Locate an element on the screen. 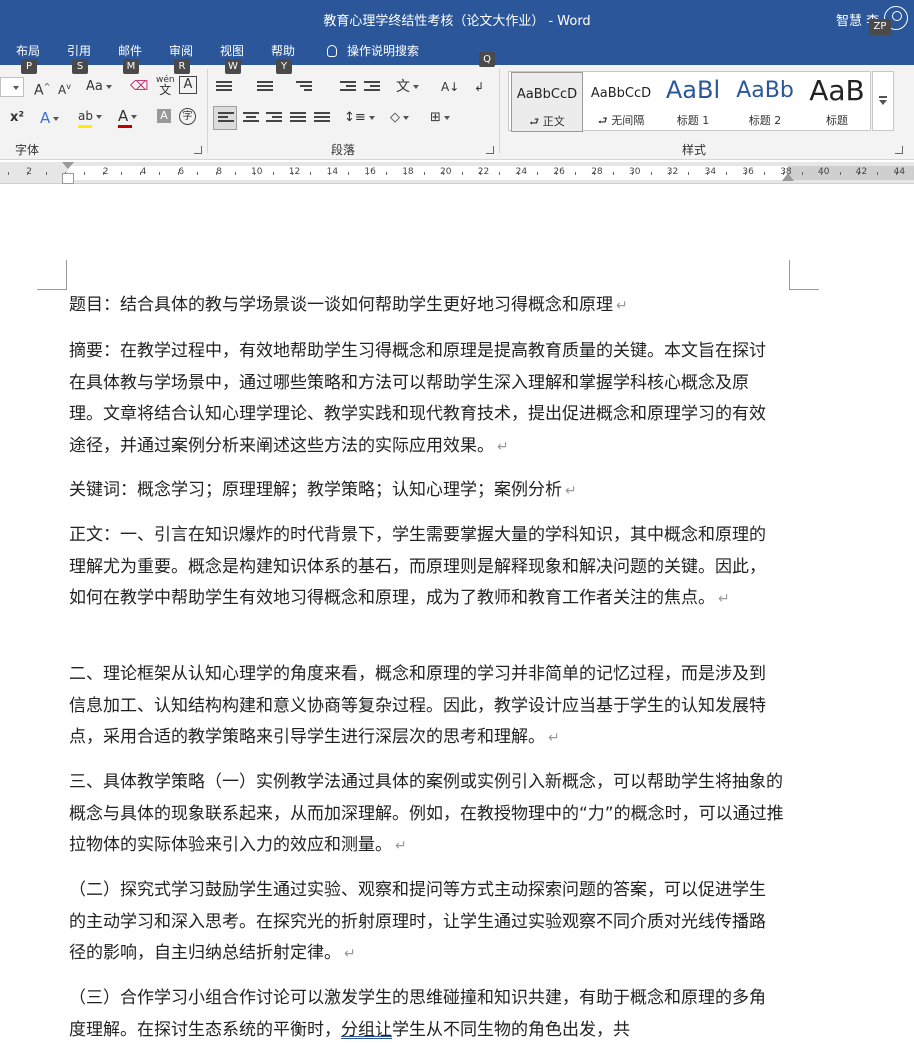 The image size is (914, 1043). ruler-number: 30 is located at coordinates (635, 172).